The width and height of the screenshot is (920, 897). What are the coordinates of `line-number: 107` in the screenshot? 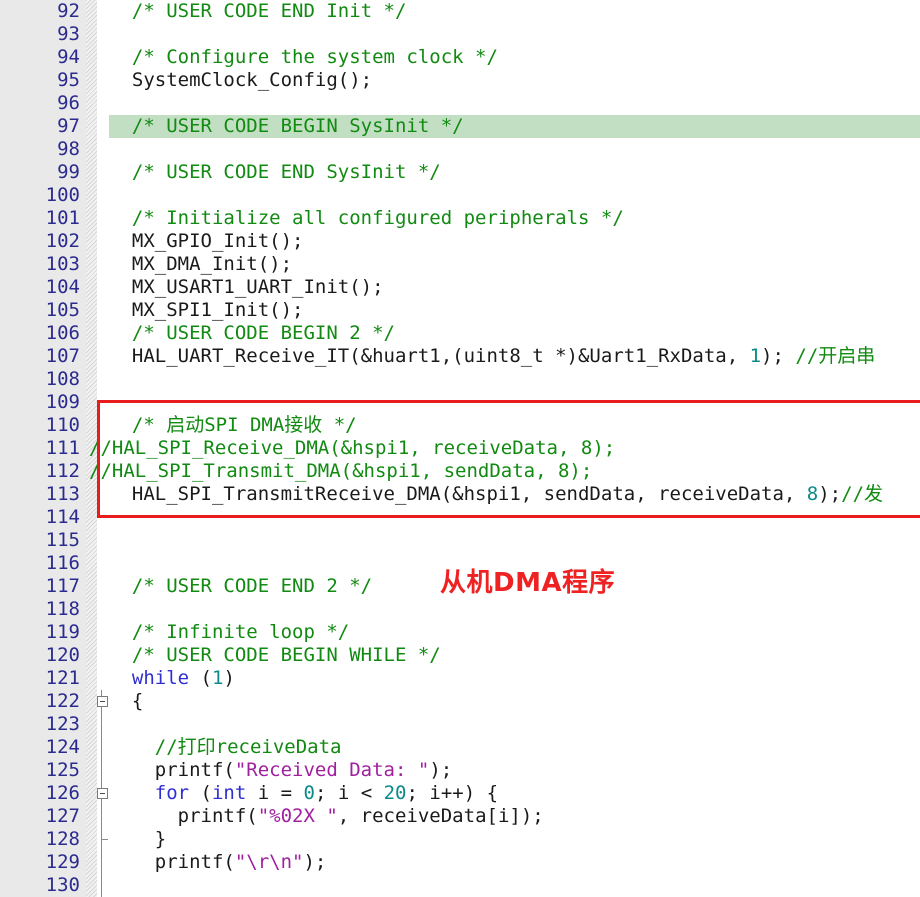 It's located at (62, 356).